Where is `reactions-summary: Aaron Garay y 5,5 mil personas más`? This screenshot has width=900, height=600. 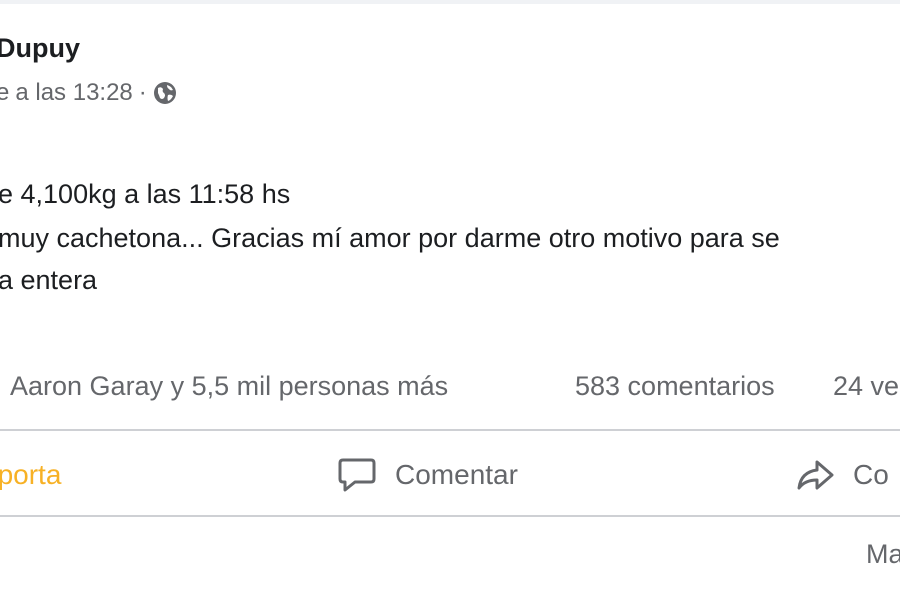 reactions-summary: Aaron Garay y 5,5 mil personas más is located at coordinates (229, 386).